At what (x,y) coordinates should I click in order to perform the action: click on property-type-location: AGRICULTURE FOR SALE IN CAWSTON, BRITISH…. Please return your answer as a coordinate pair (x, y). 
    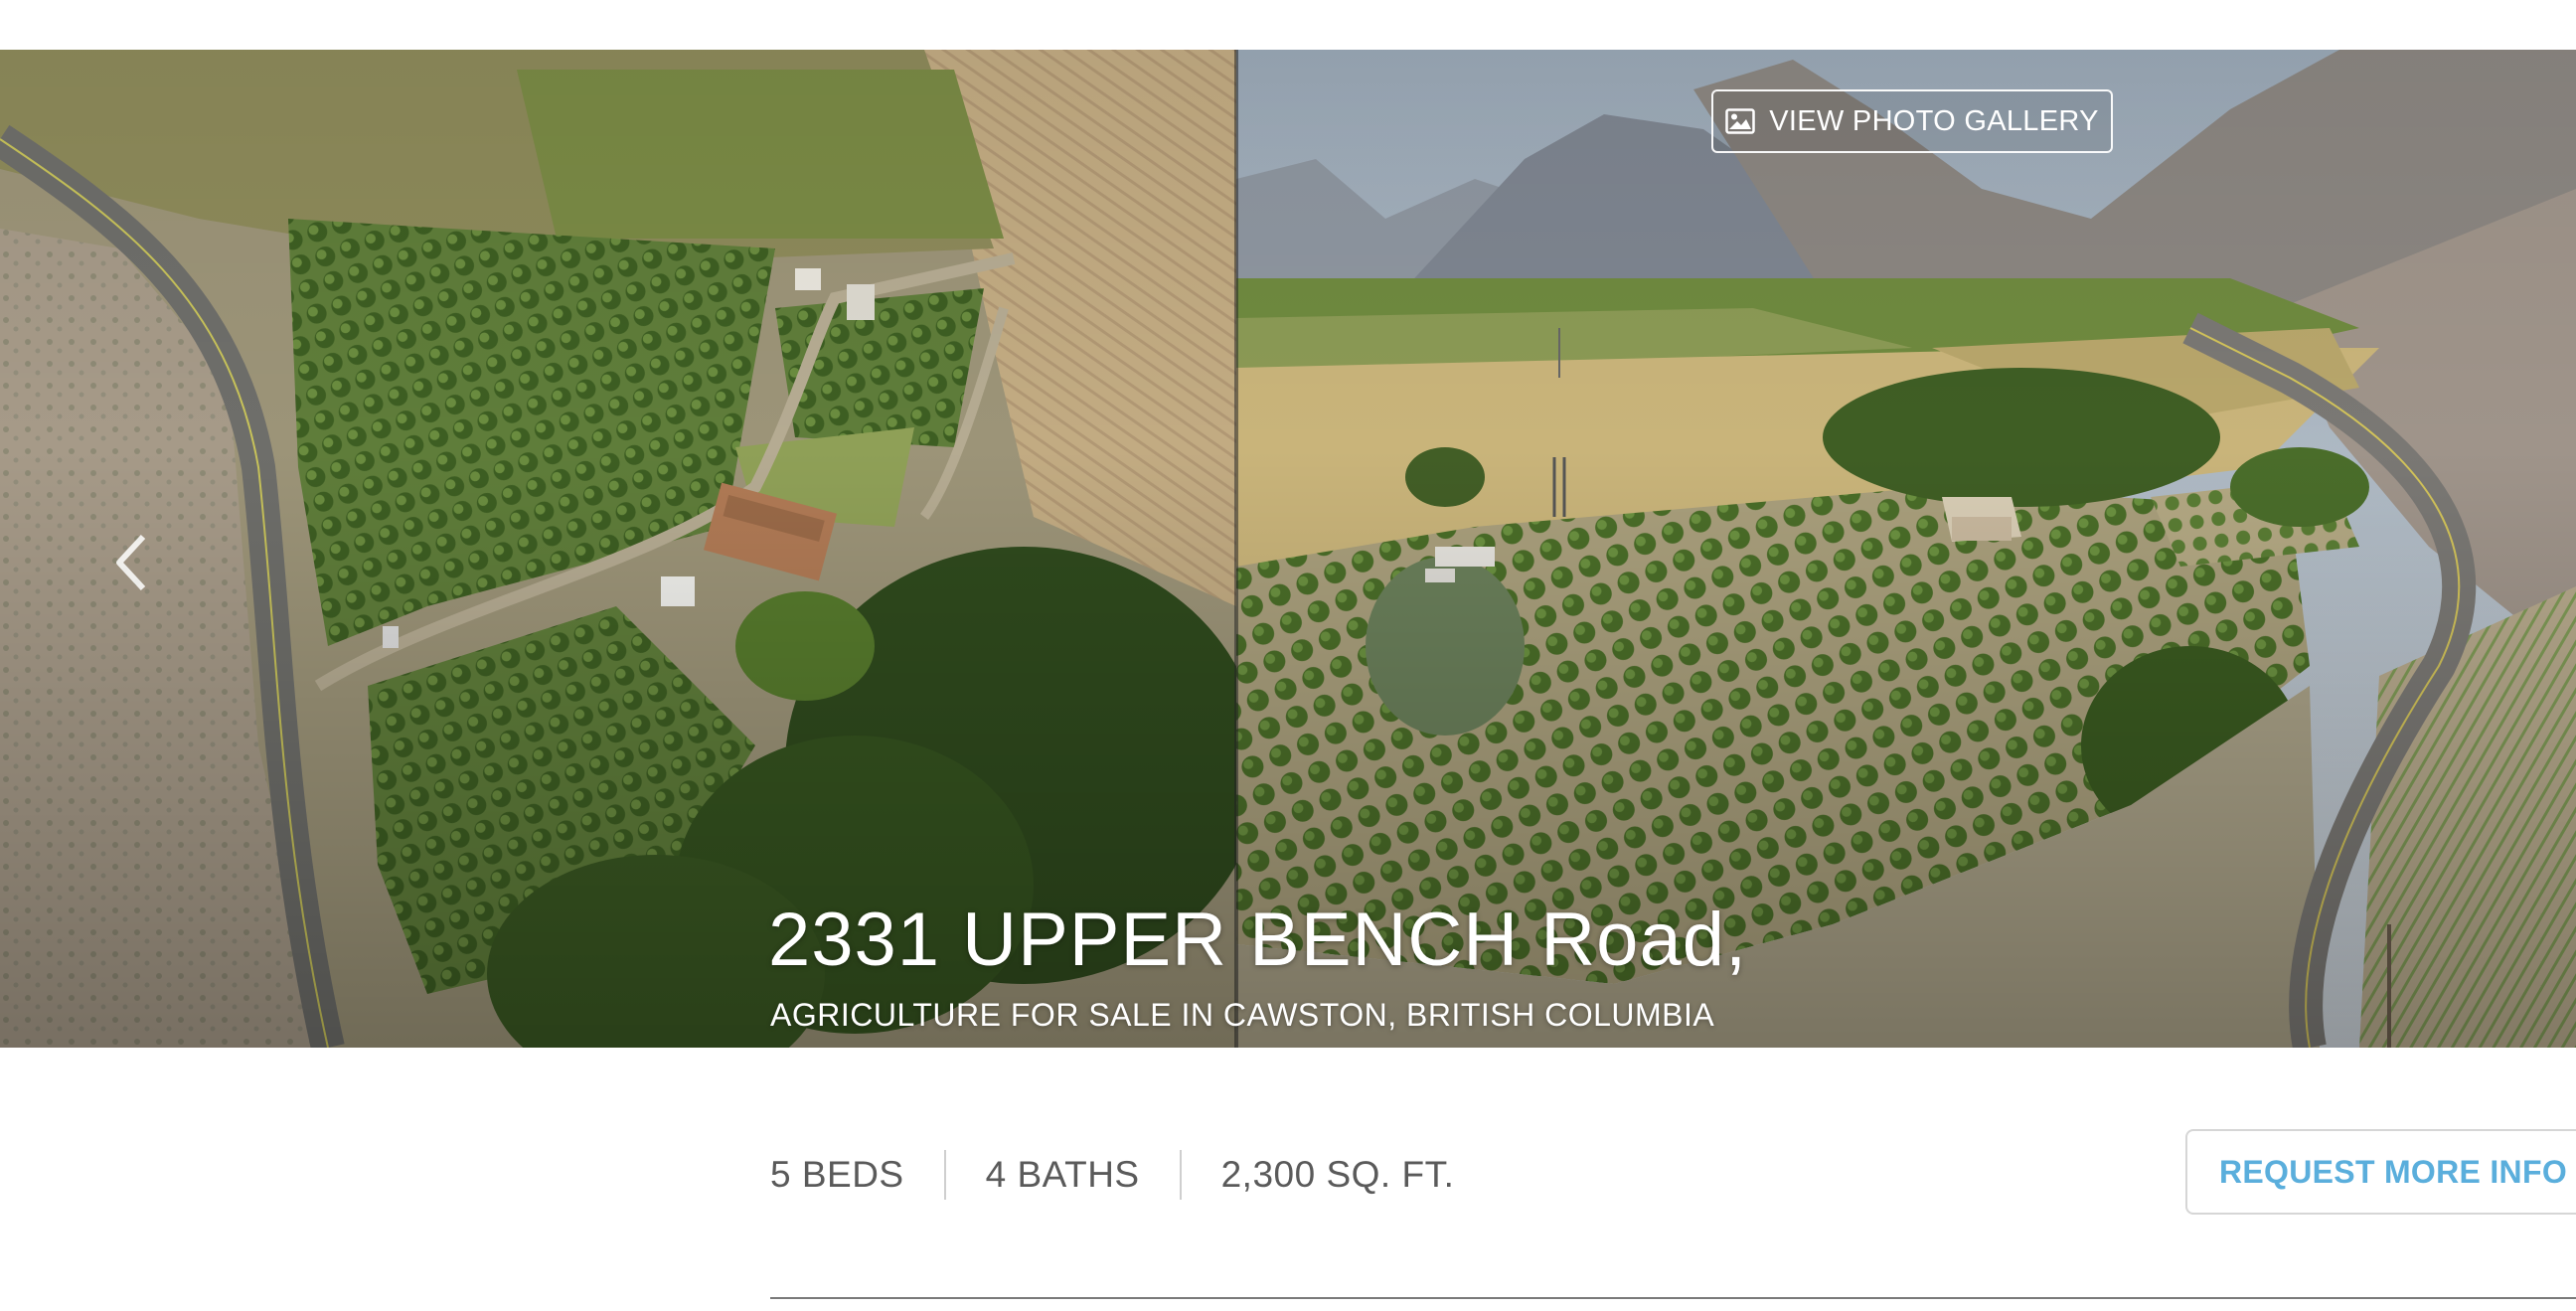
    Looking at the image, I should click on (1242, 1015).